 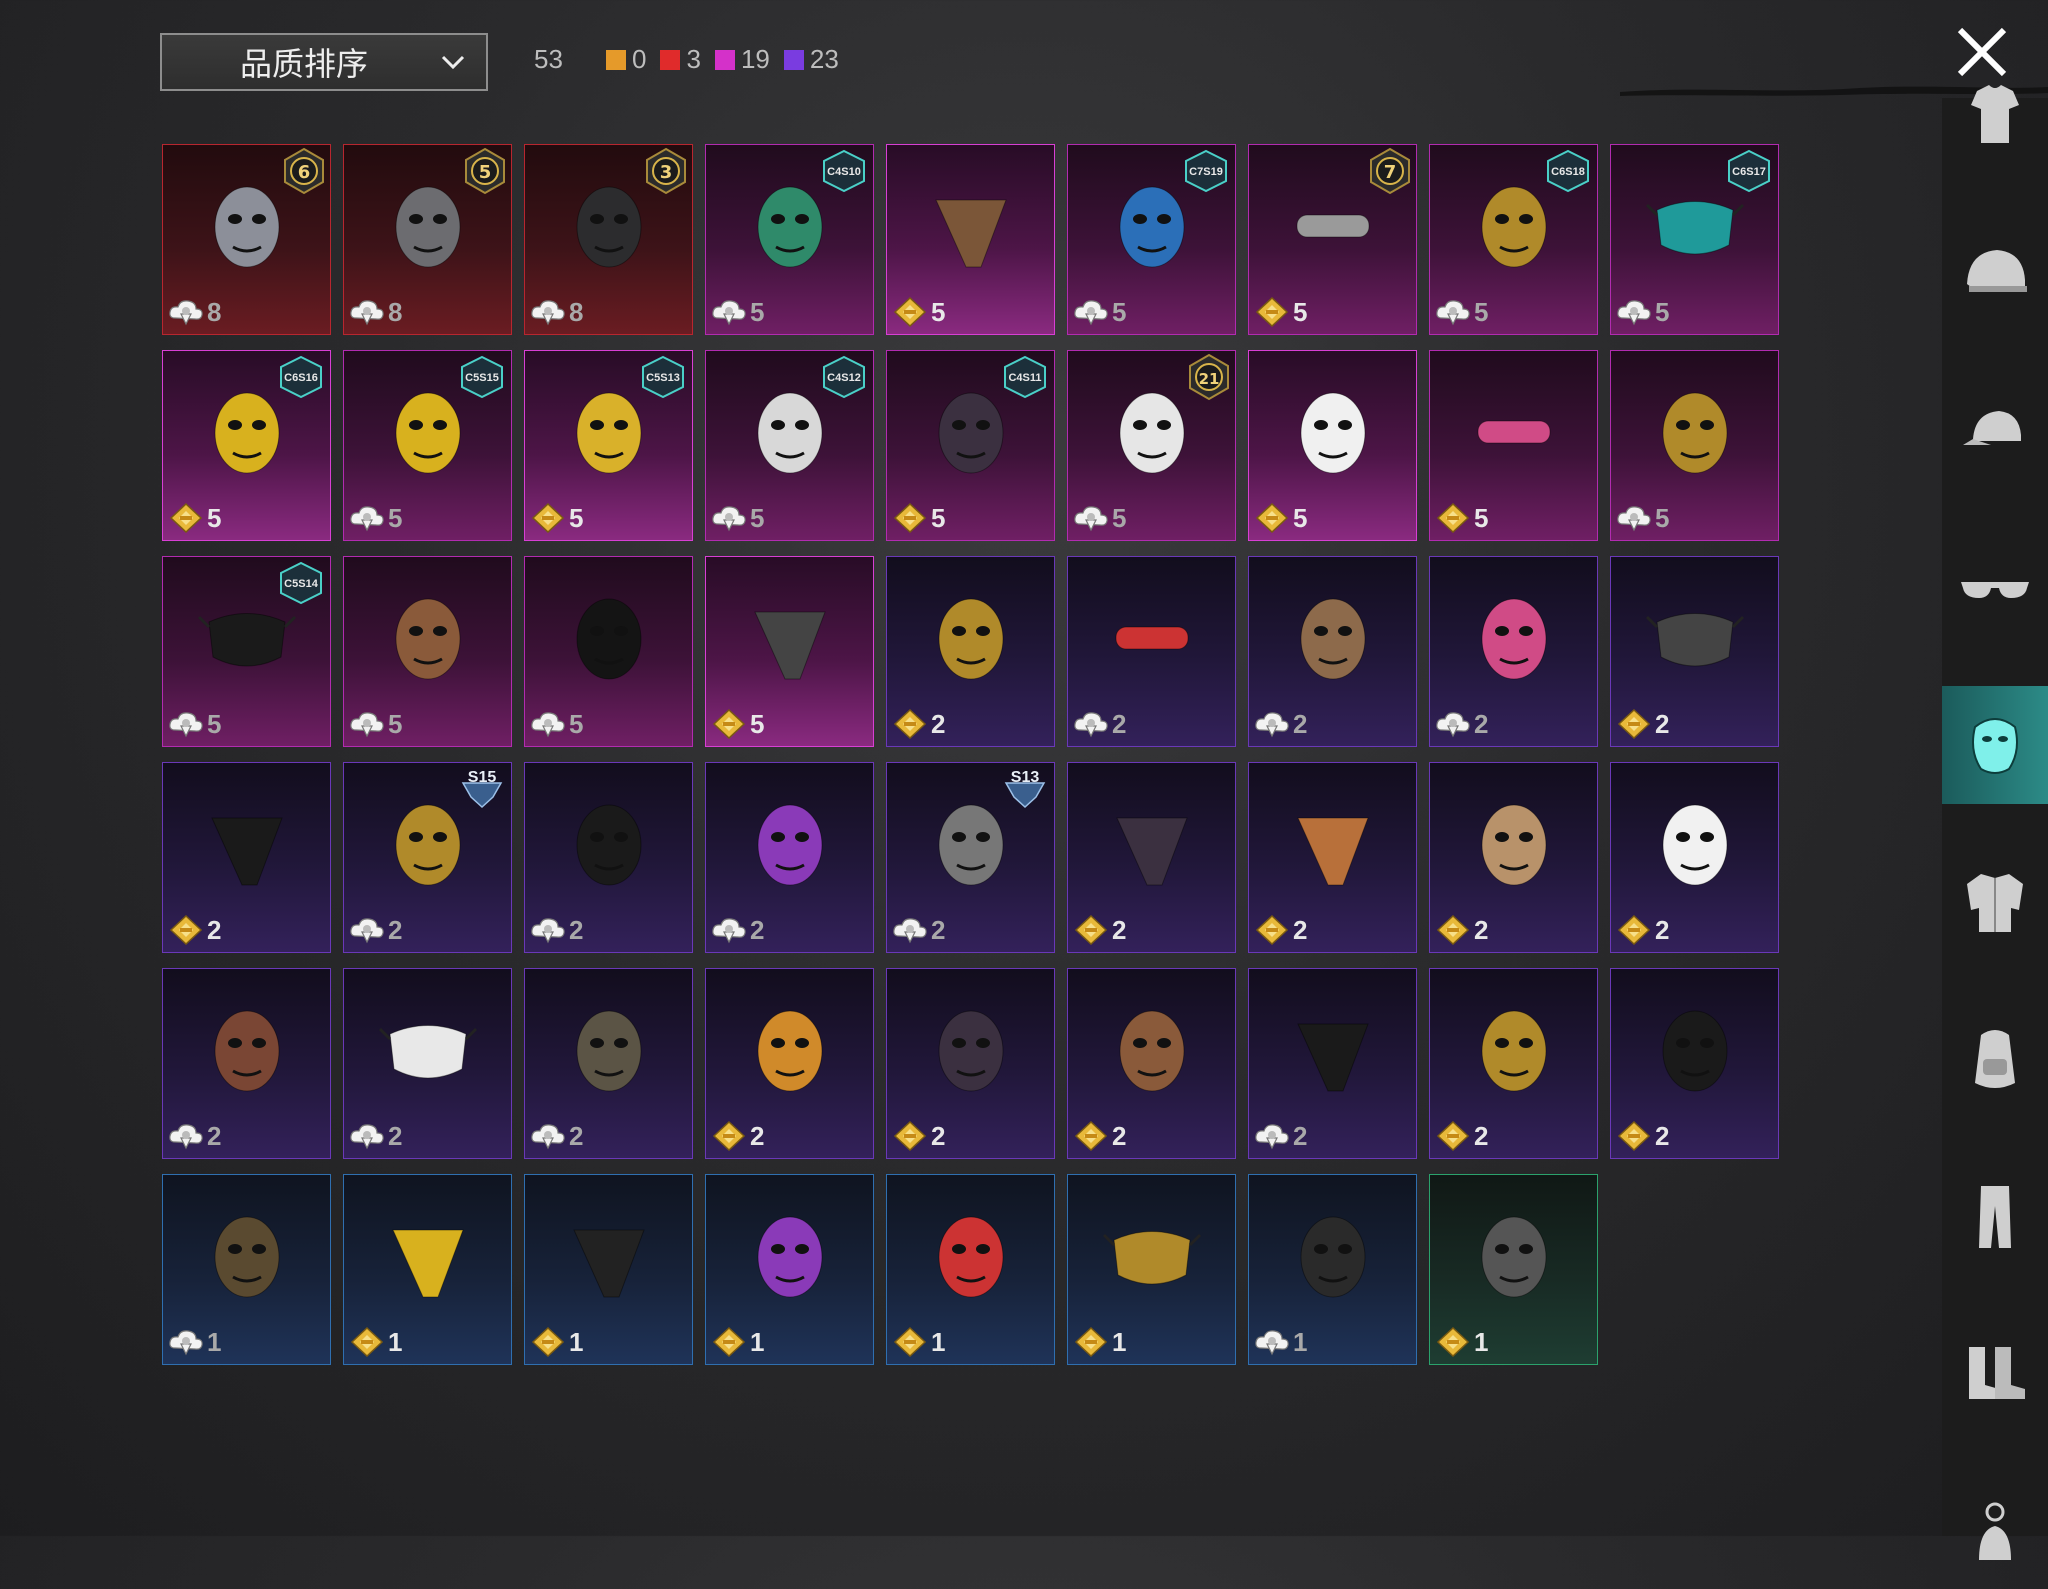 I want to click on item-card: 75, so click(x=1332, y=239).